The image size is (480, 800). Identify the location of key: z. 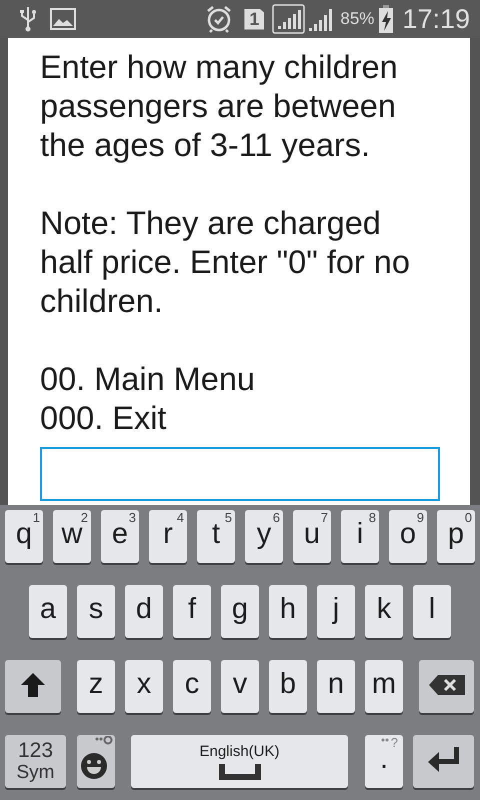
(96, 686).